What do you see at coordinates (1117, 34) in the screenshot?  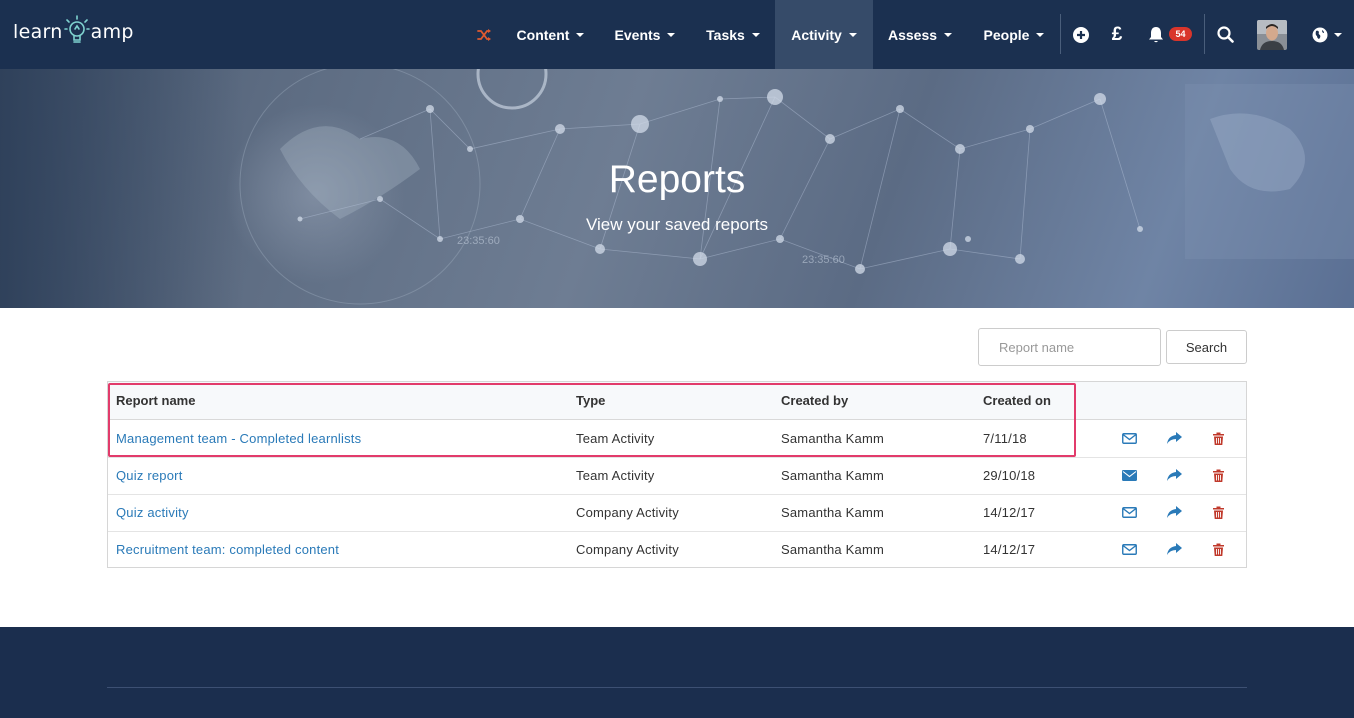 I see `currency-pound-icon: £` at bounding box center [1117, 34].